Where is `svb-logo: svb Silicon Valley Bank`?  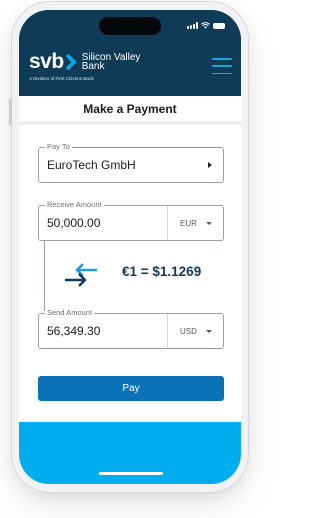 svb-logo: svb Silicon Valley Bank is located at coordinates (85, 61).